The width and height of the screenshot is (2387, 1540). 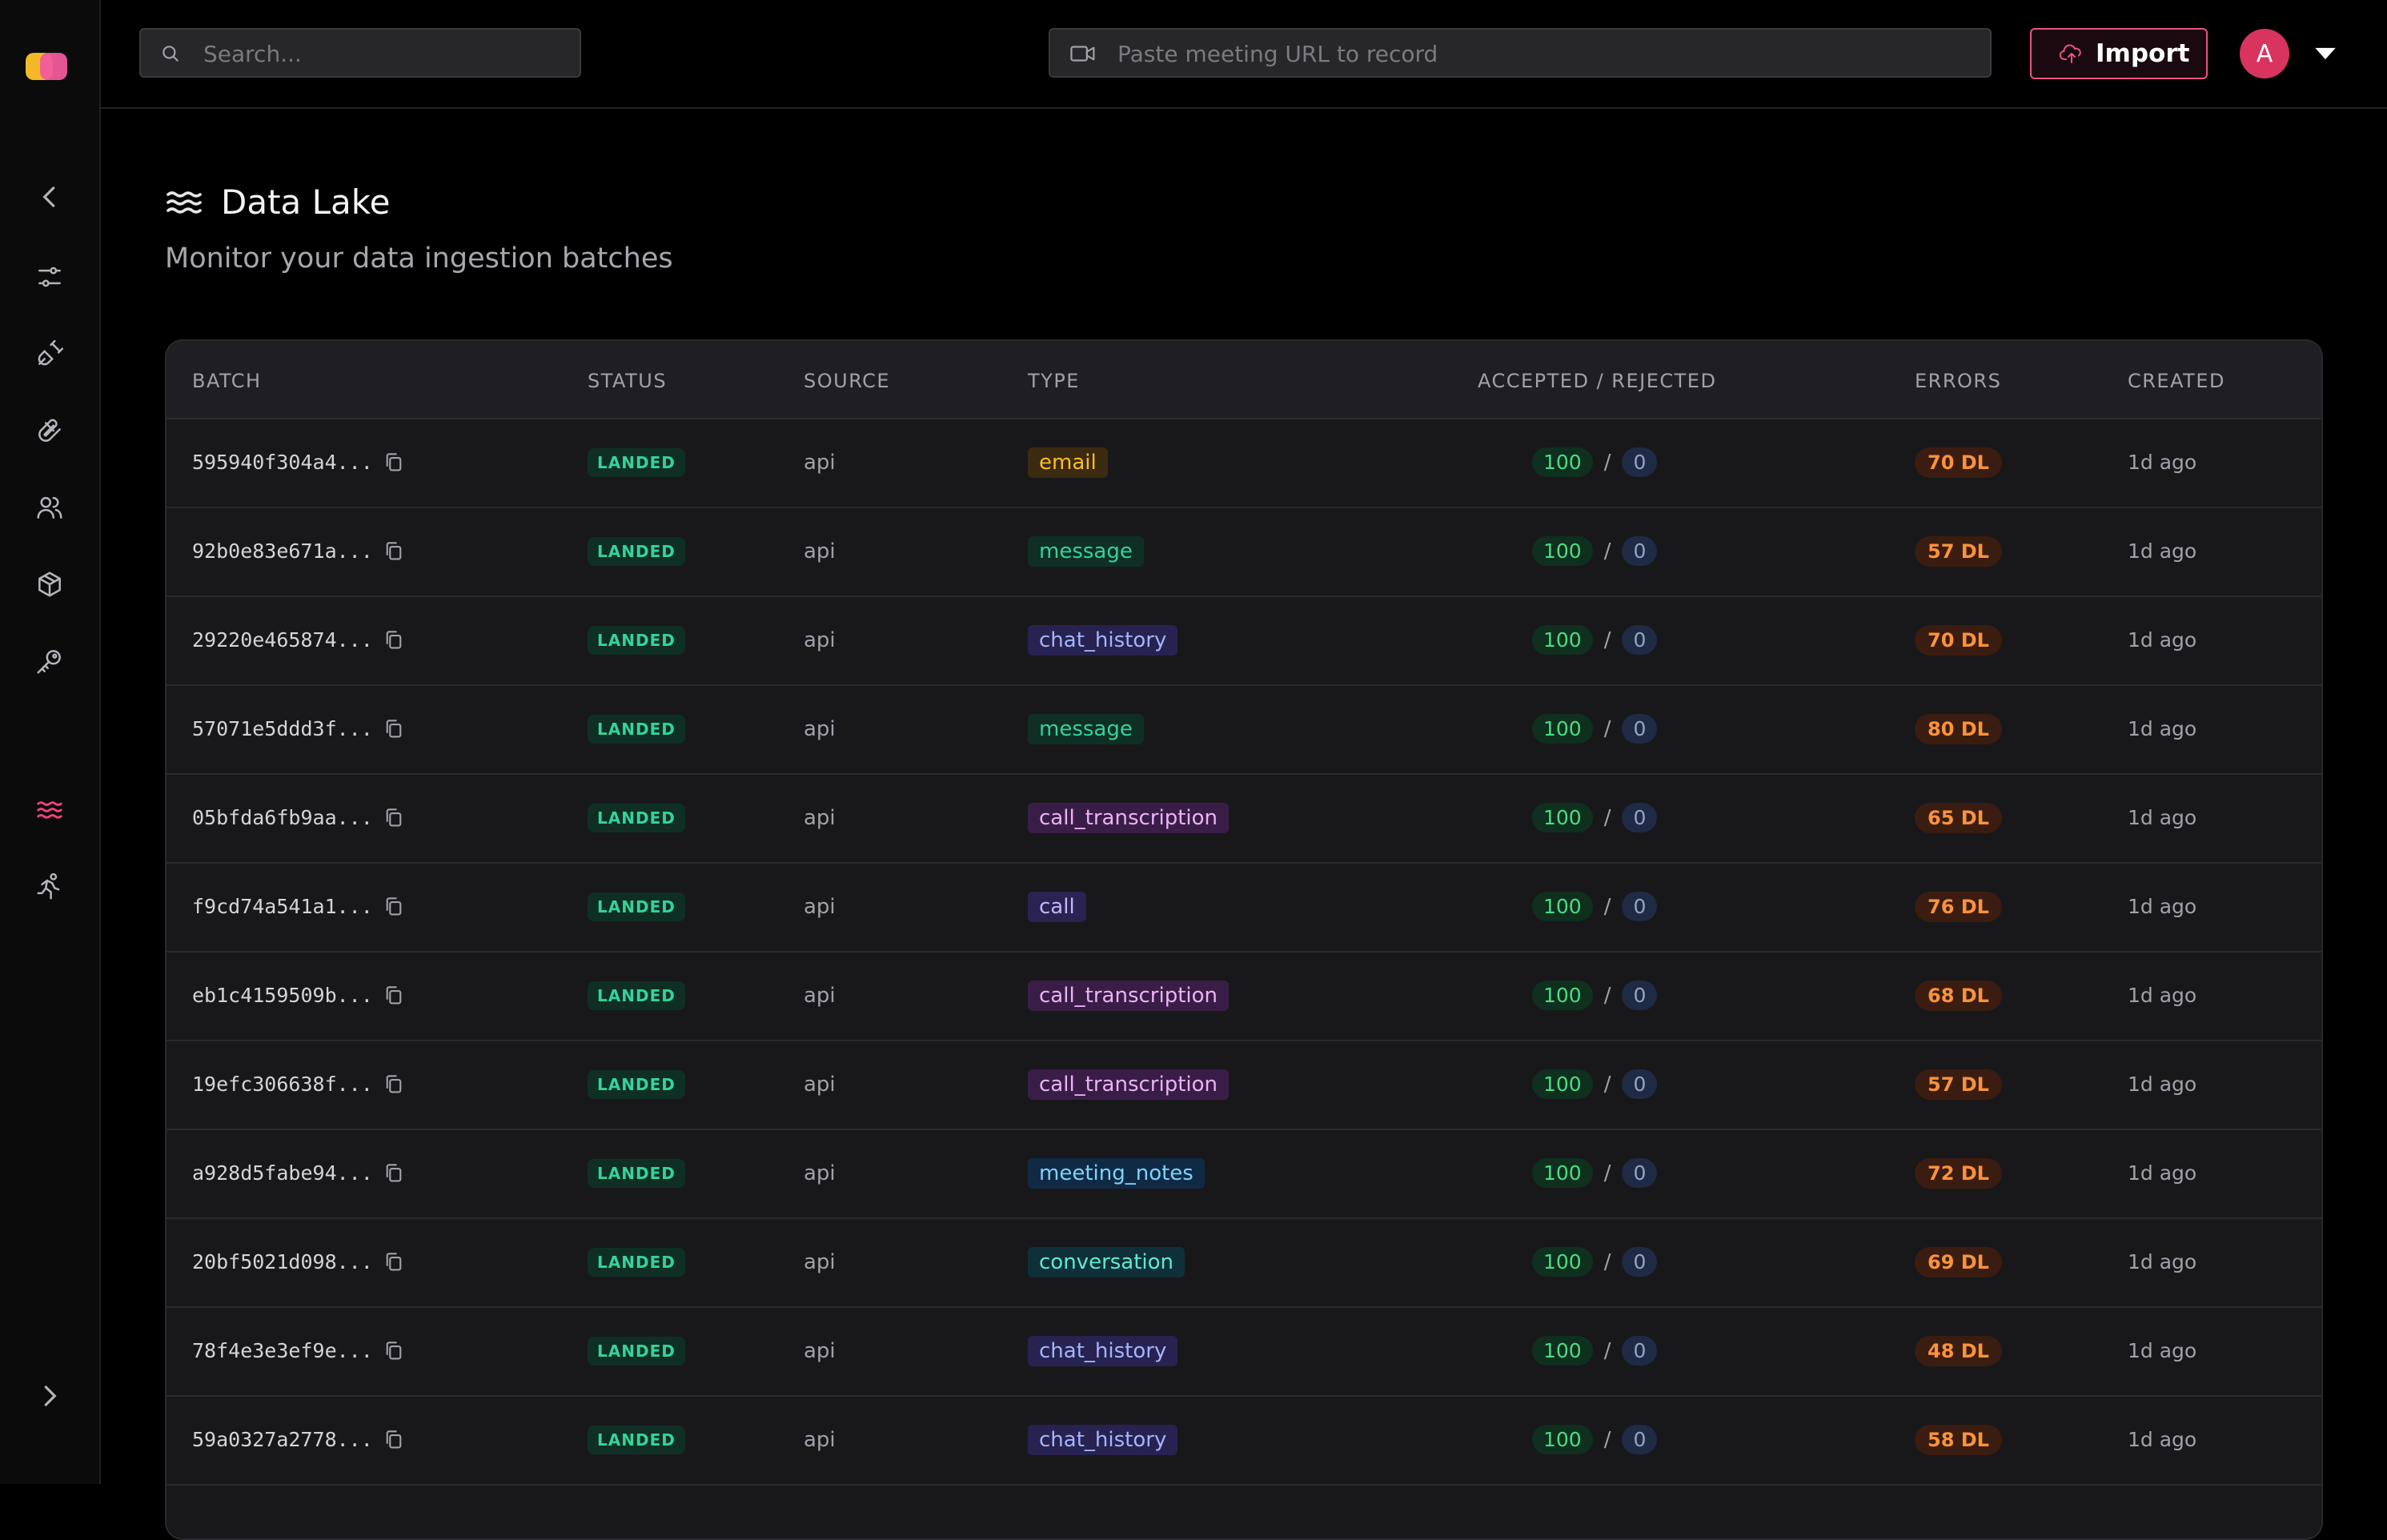 I want to click on column-header-batch: BATCH, so click(x=227, y=381).